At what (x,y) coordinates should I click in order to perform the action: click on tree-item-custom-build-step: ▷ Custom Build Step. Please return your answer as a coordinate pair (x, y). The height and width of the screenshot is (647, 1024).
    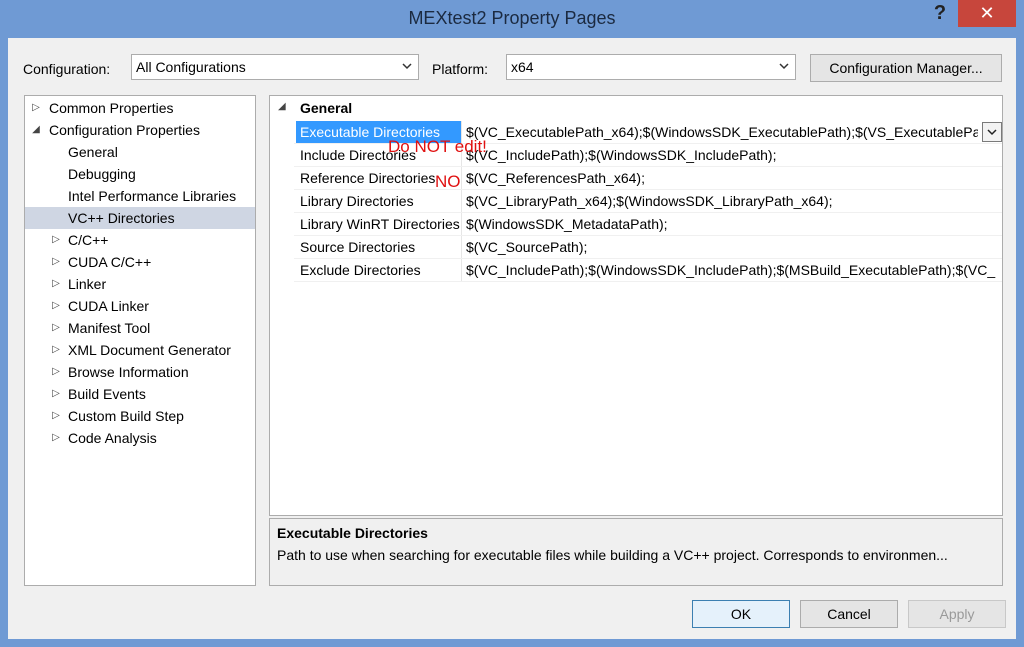
    Looking at the image, I should click on (140, 416).